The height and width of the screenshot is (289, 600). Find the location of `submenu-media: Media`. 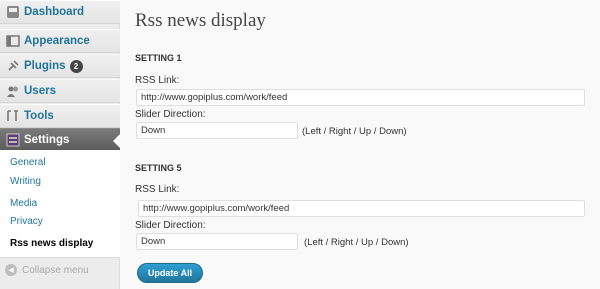

submenu-media: Media is located at coordinates (23, 203).